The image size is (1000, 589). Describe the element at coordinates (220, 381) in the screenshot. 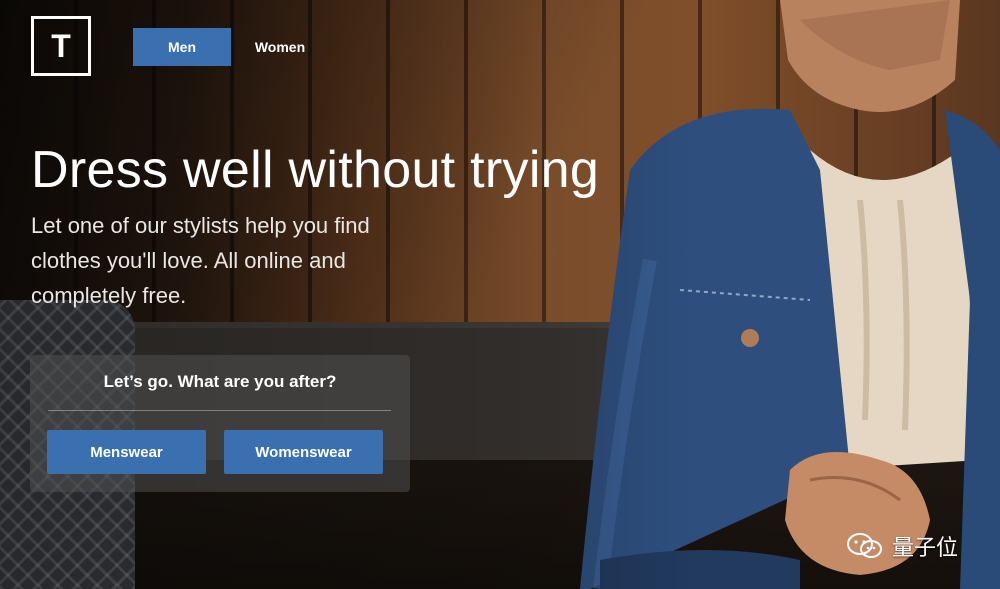

I see `cta-question: Let’s go. What are you after?` at that location.